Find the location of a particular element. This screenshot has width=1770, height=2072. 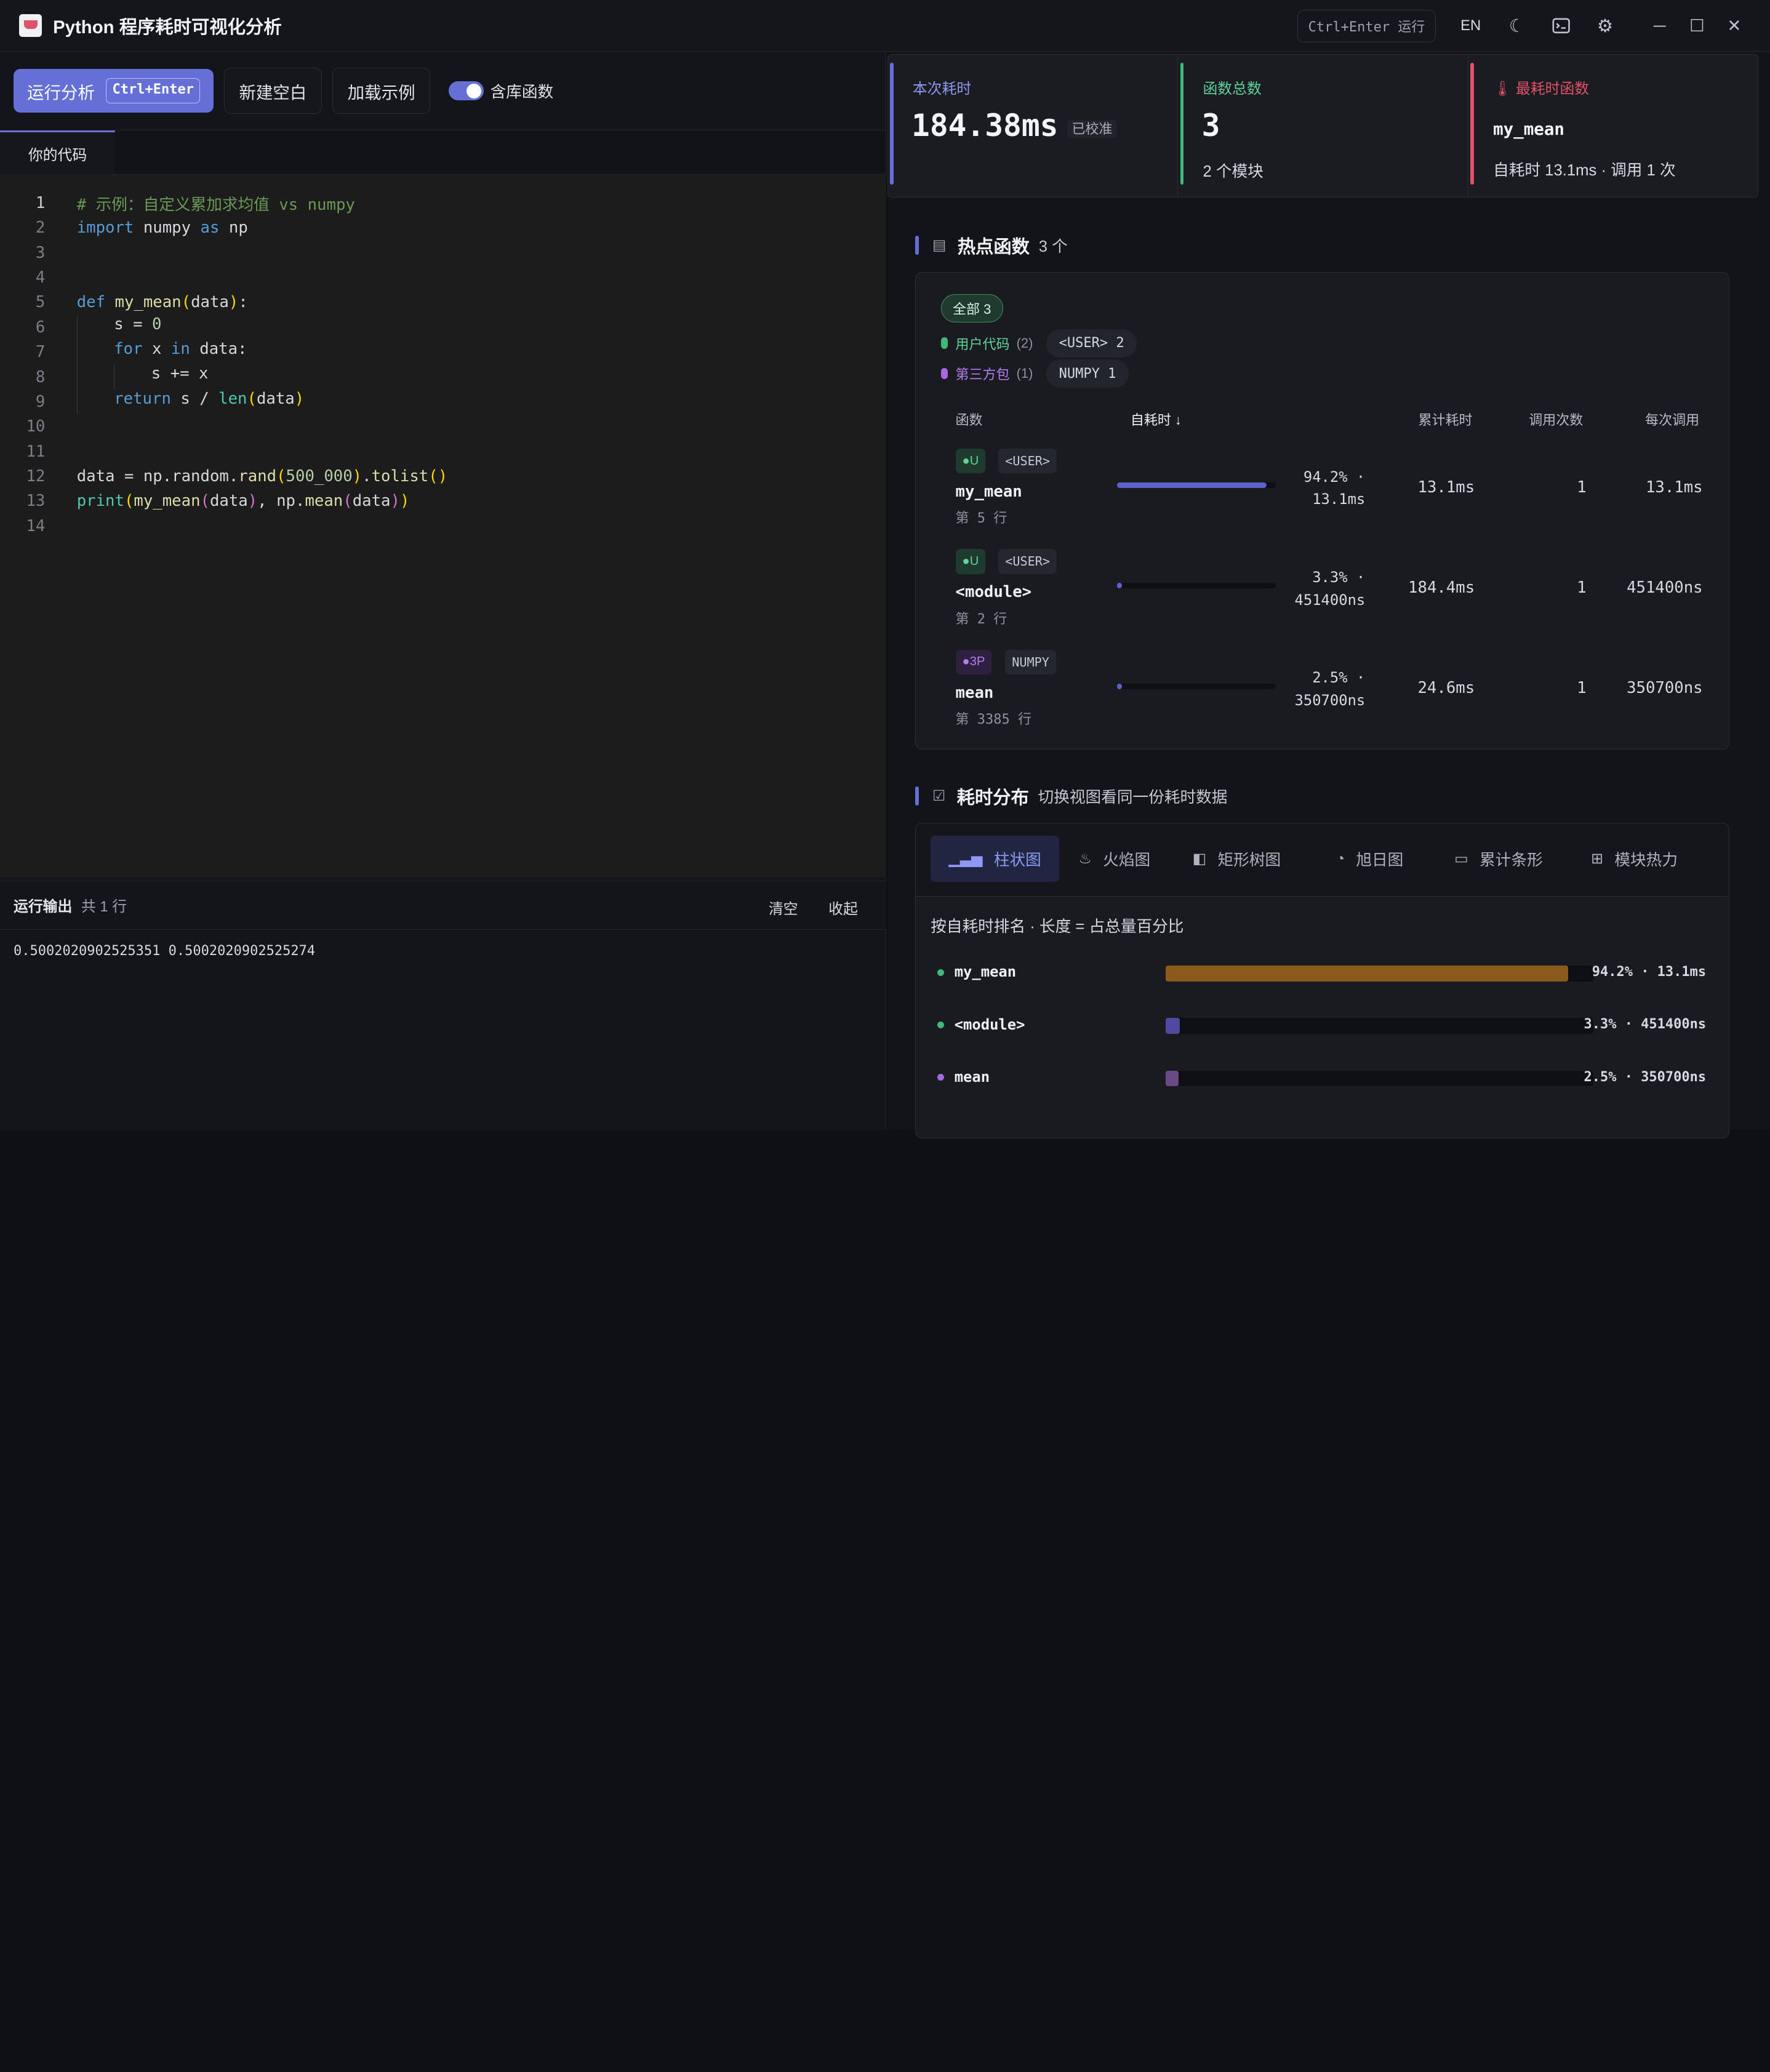

tab-cumulative-bars: ▭ 累计条形 is located at coordinates (1498, 859).